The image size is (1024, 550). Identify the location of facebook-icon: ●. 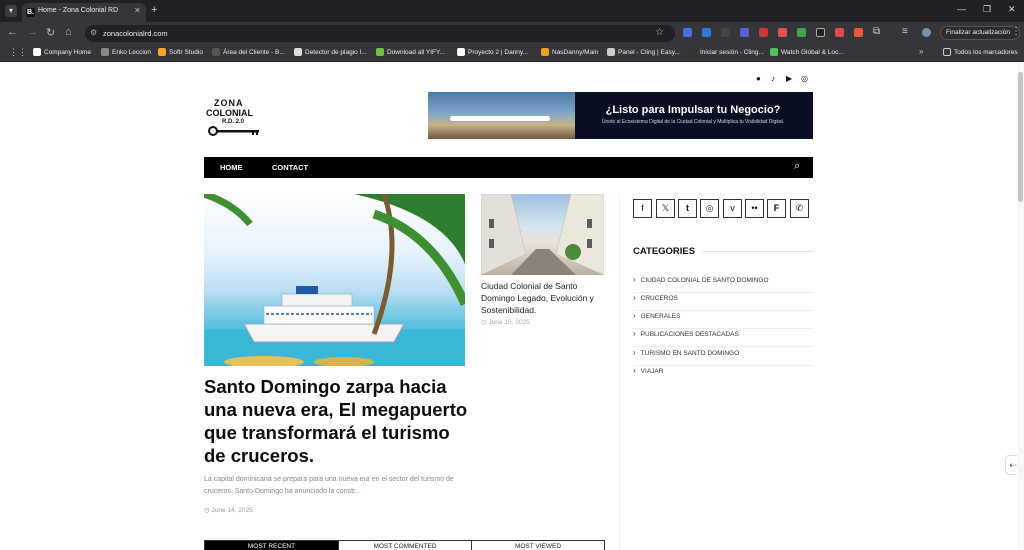
(758, 78).